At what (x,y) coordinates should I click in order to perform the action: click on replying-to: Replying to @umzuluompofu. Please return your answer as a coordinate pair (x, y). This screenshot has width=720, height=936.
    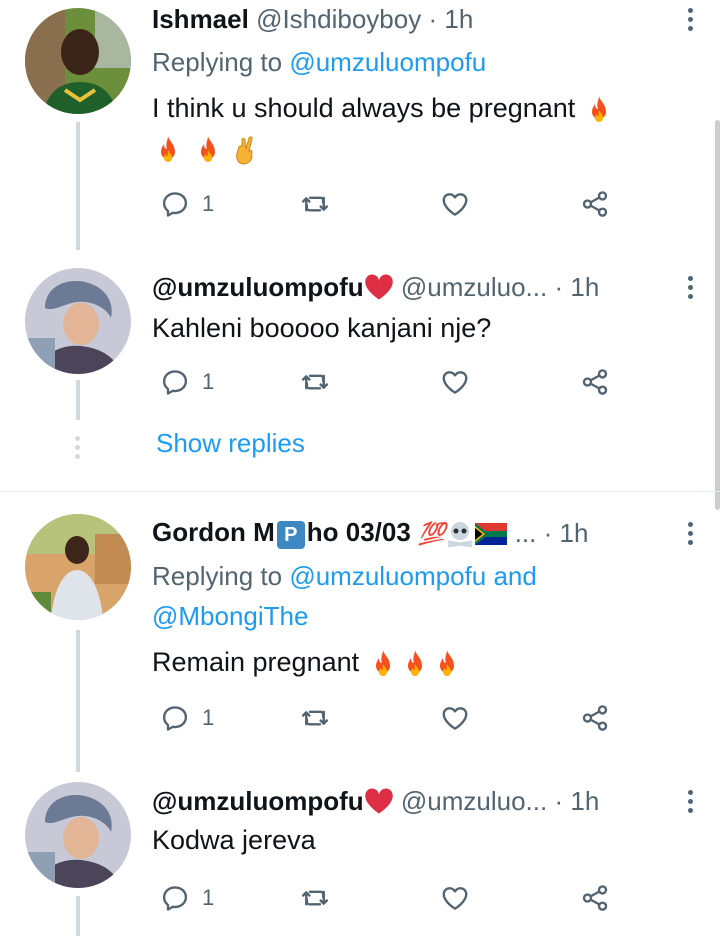
    Looking at the image, I should click on (417, 62).